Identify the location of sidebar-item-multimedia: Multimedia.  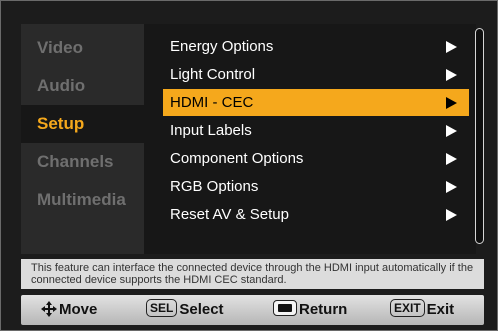
(82, 200).